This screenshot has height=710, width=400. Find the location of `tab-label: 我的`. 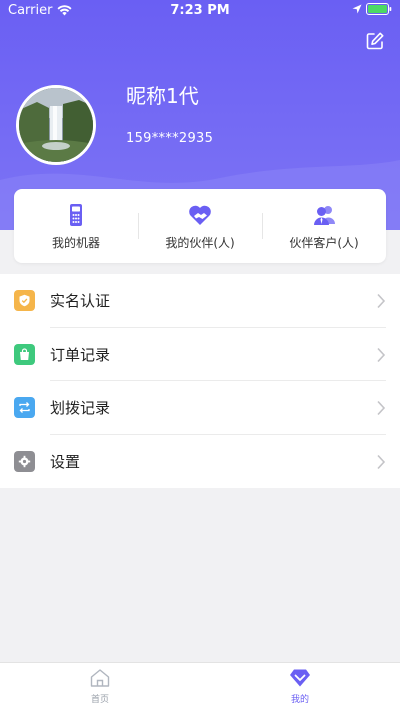

tab-label: 我的 is located at coordinates (299, 700).